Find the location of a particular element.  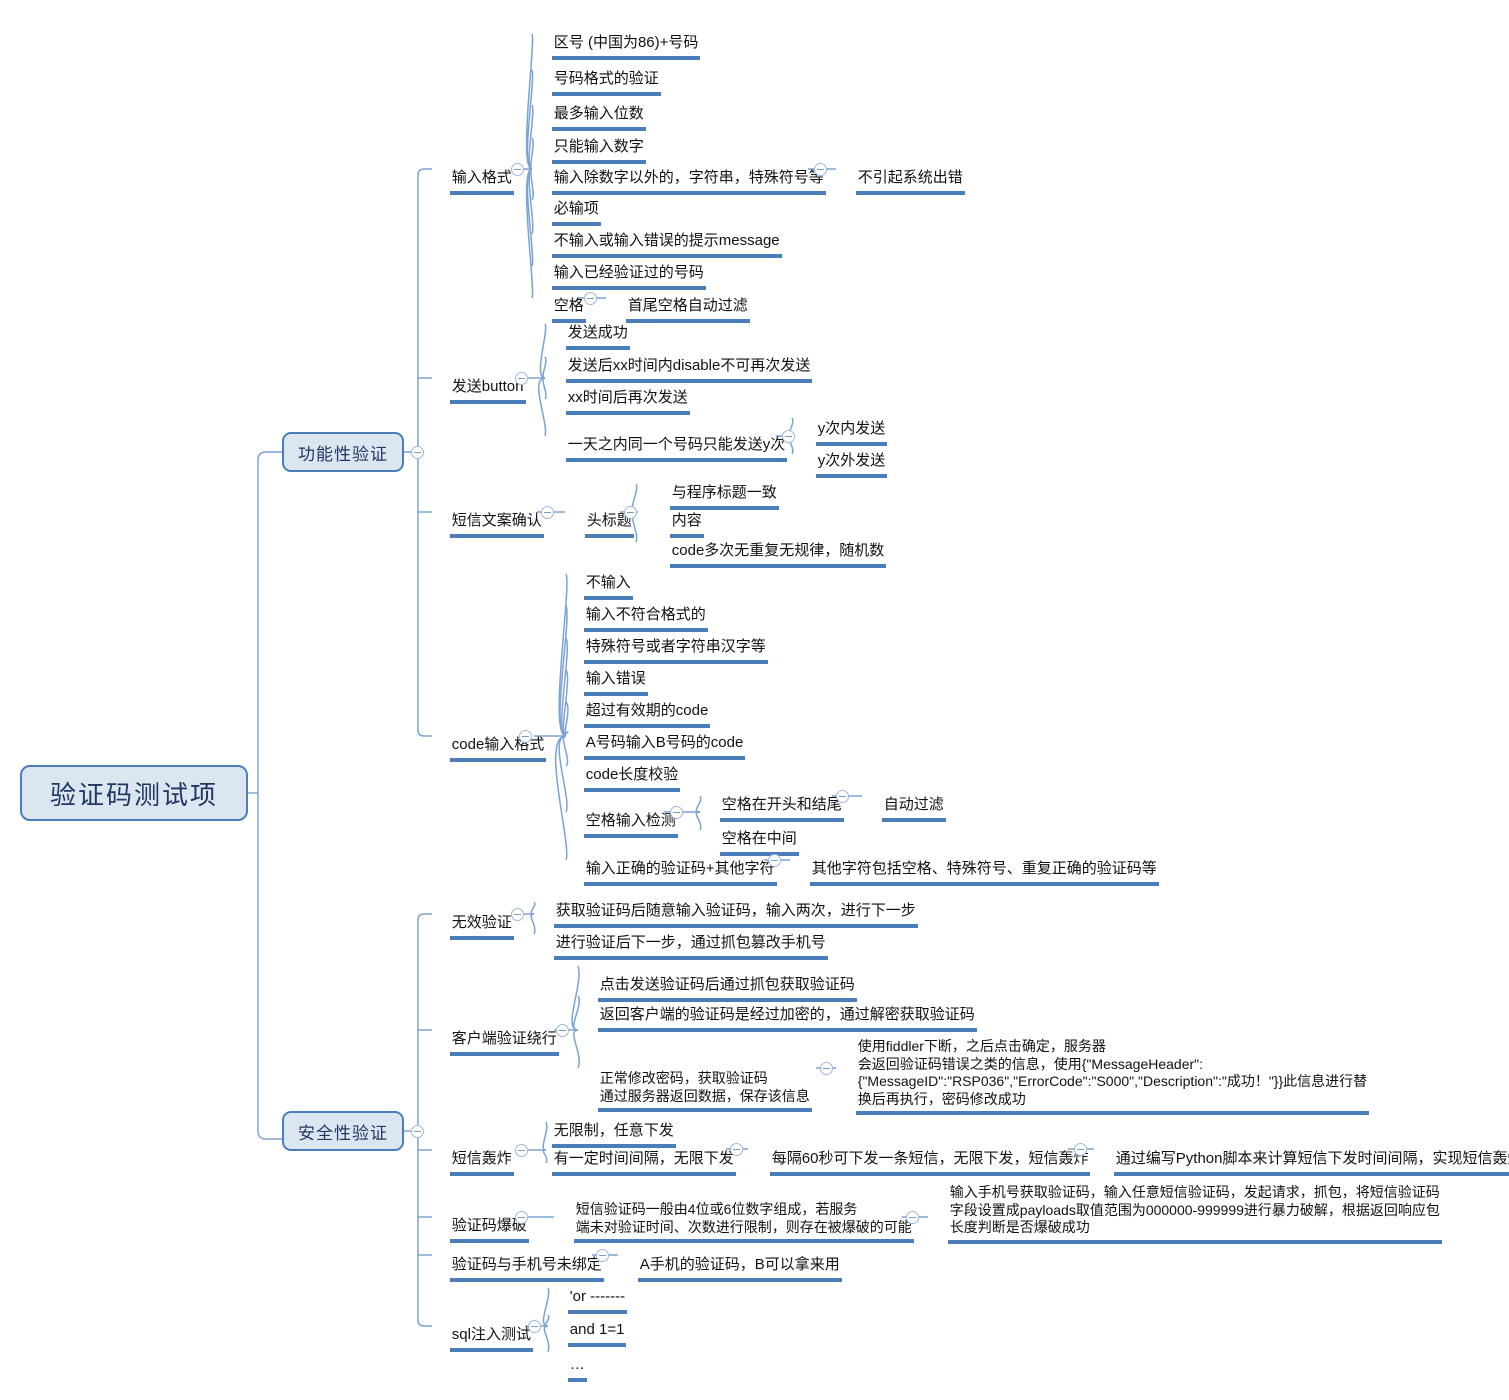

toggle-60s-interval is located at coordinates (1080, 1149).